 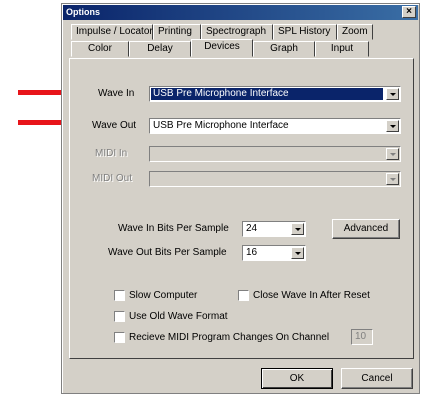 I want to click on tab-spectrograph: Spectrograph, so click(x=237, y=32).